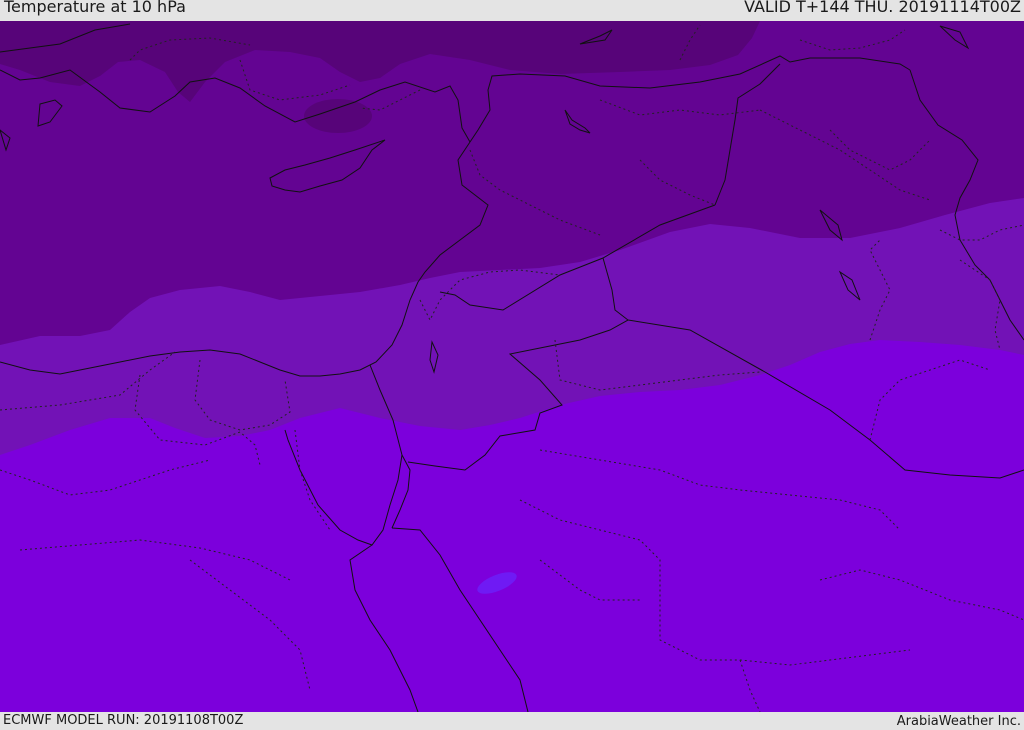 The width and height of the screenshot is (1024, 730). What do you see at coordinates (958, 721) in the screenshot?
I see `credit-label: ArabiaWeather Inc.` at bounding box center [958, 721].